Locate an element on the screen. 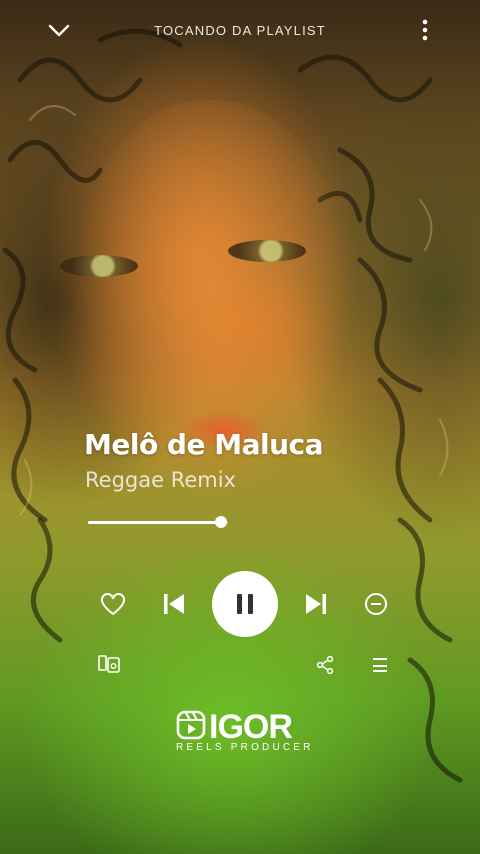 This screenshot has width=480, height=854. skip-next-icon is located at coordinates (316, 604).